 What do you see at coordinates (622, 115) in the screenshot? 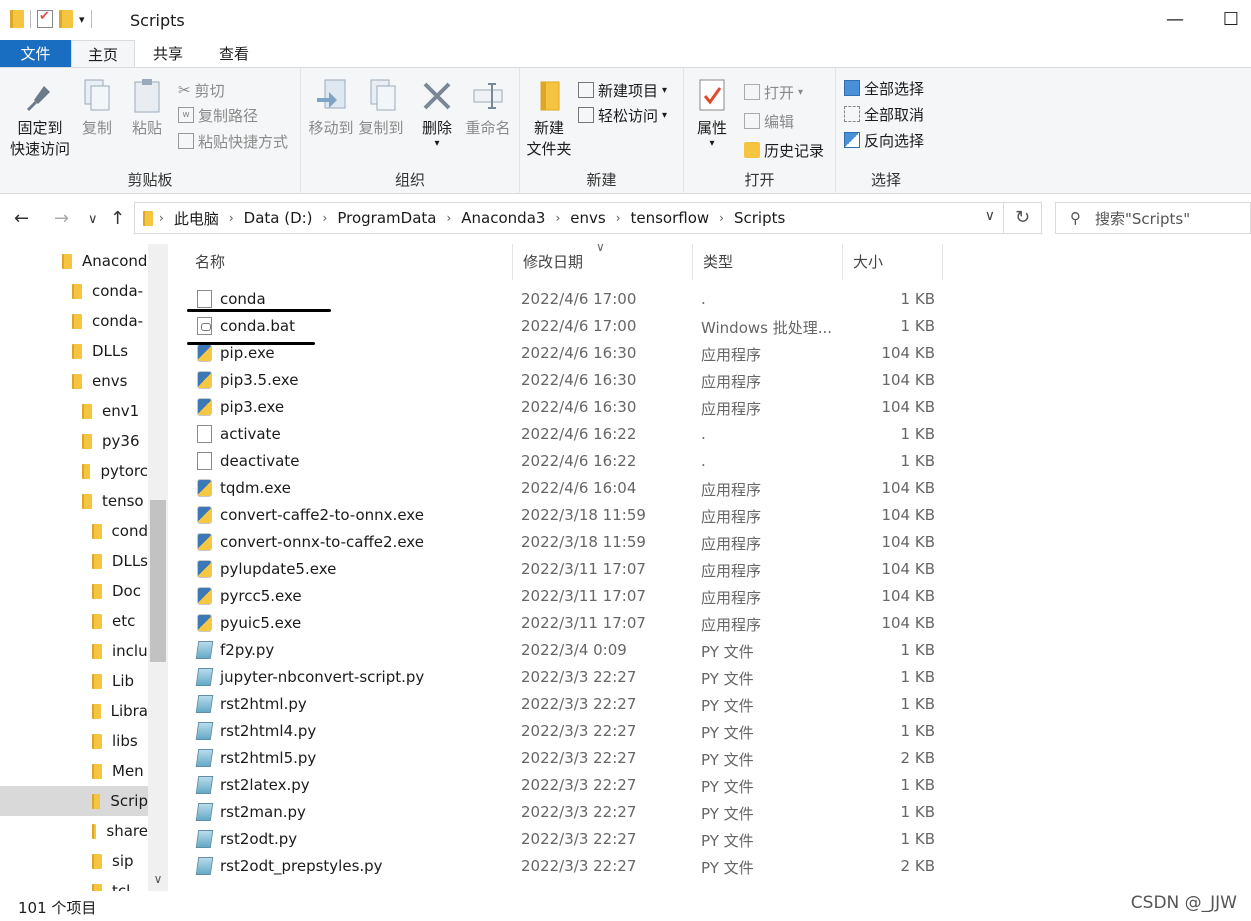
I see `easy-access-button: 轻松访问 ▾` at bounding box center [622, 115].